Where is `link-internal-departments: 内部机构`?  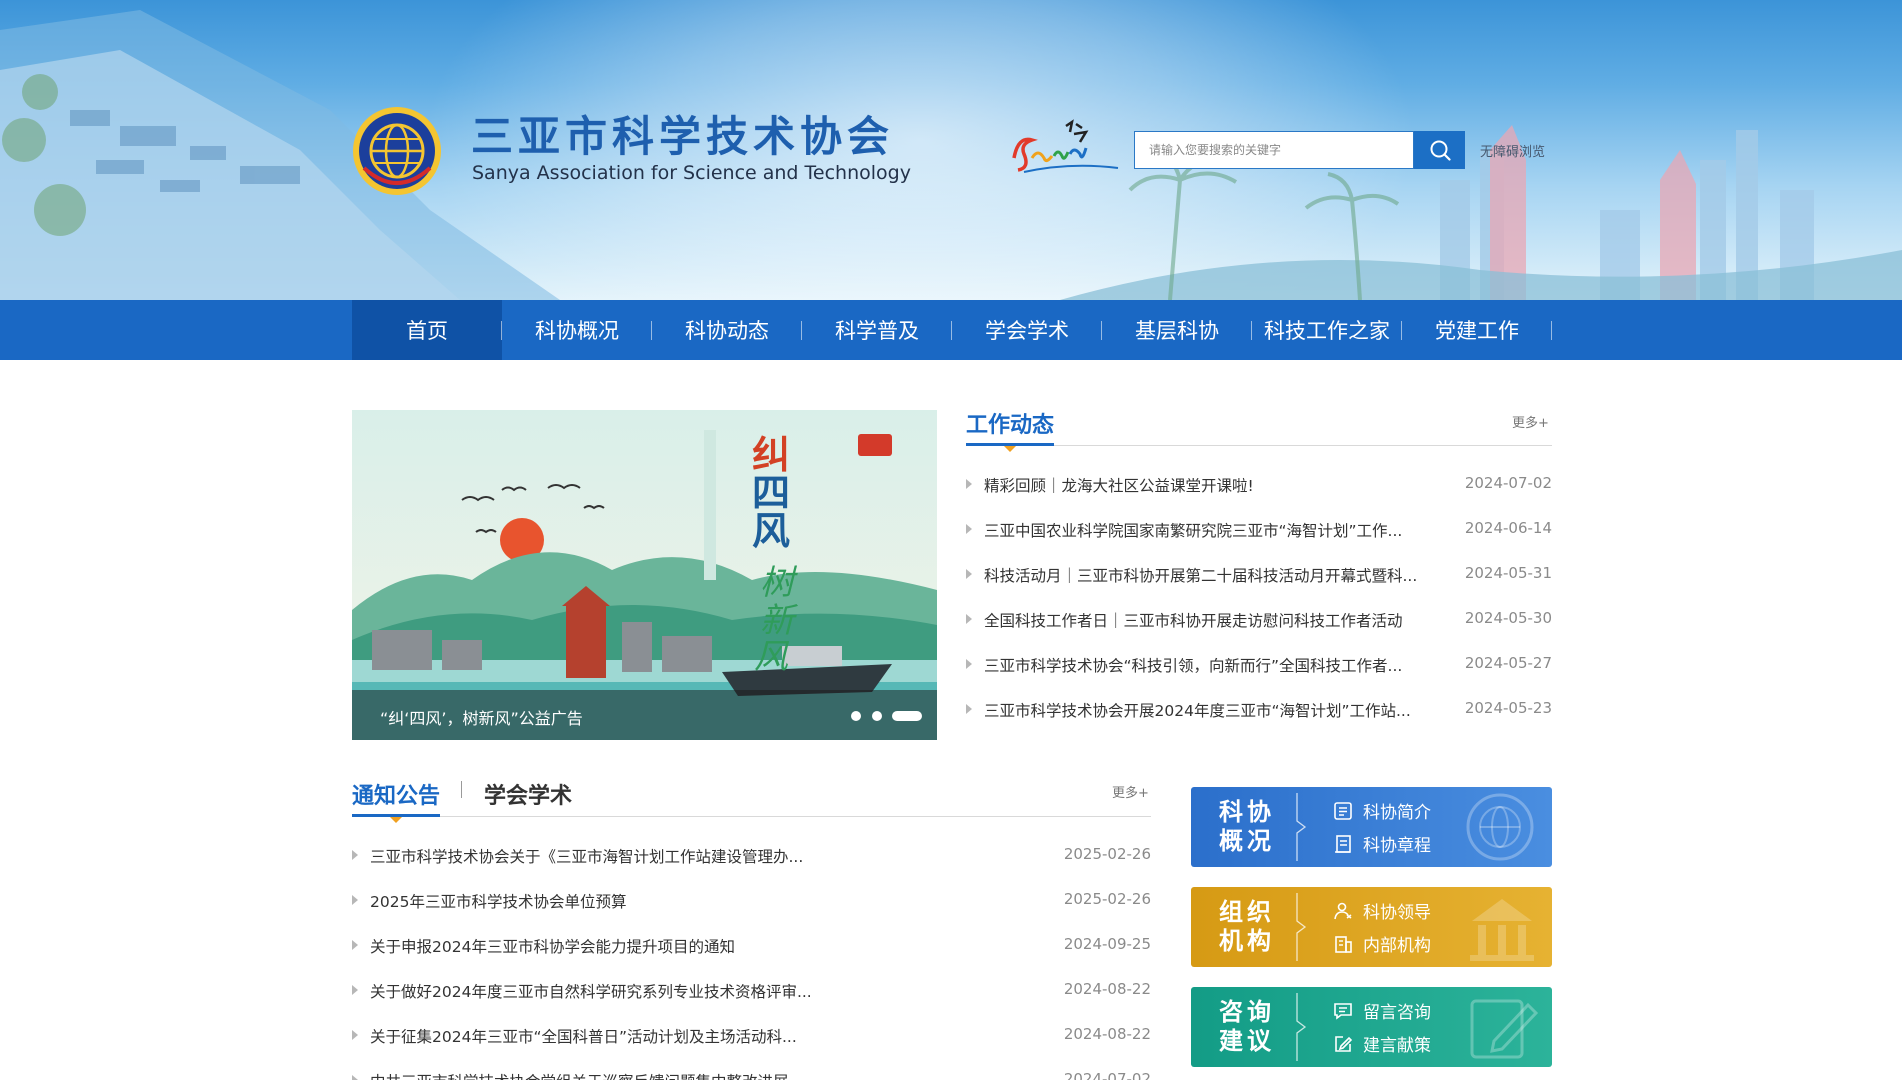 link-internal-departments: 内部机构 is located at coordinates (1382, 943).